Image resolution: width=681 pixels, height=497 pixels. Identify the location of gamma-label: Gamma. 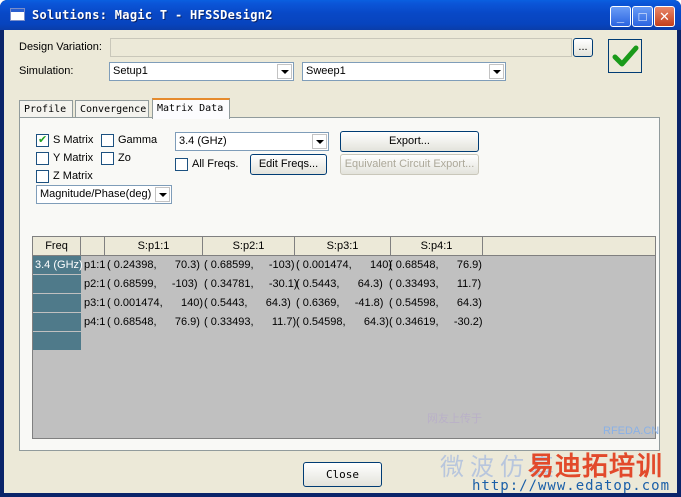
(138, 140).